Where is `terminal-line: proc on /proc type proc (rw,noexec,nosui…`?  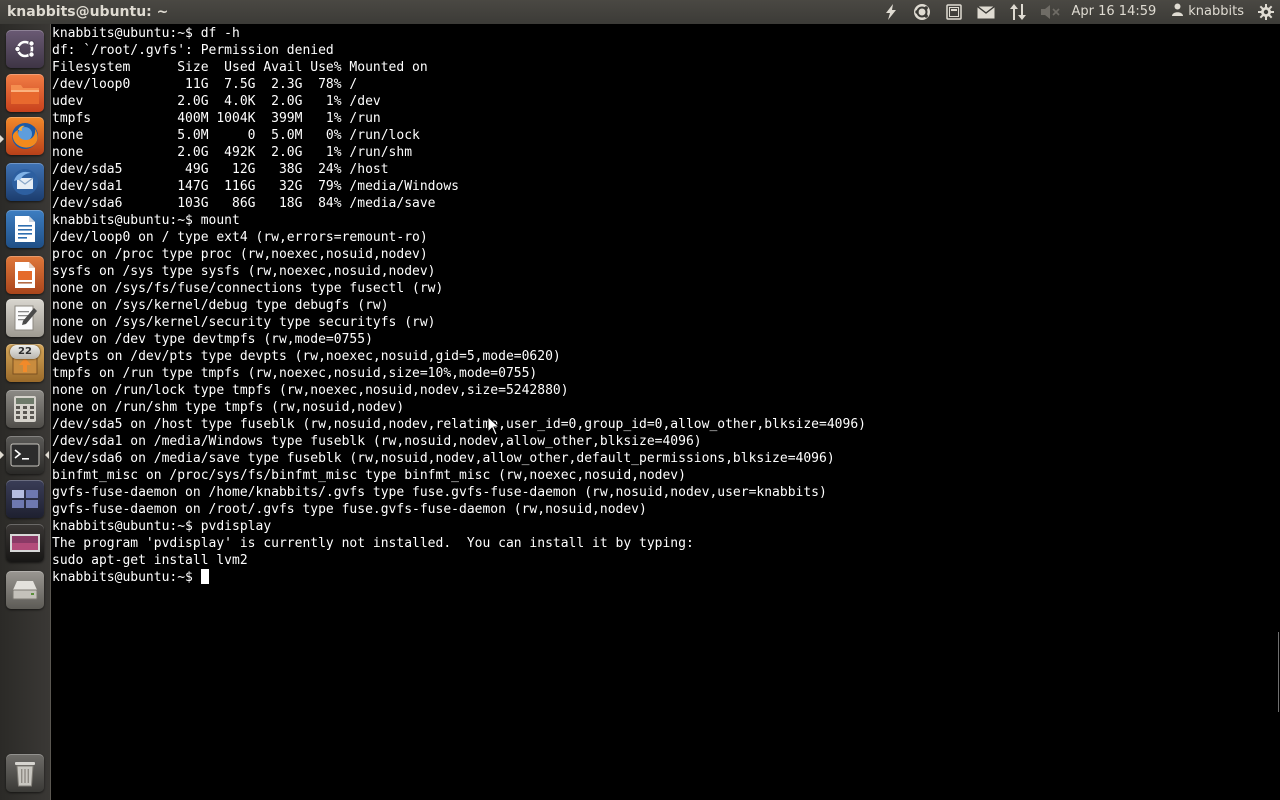
terminal-line: proc on /proc type proc (rw,noexec,nosui… is located at coordinates (240, 254).